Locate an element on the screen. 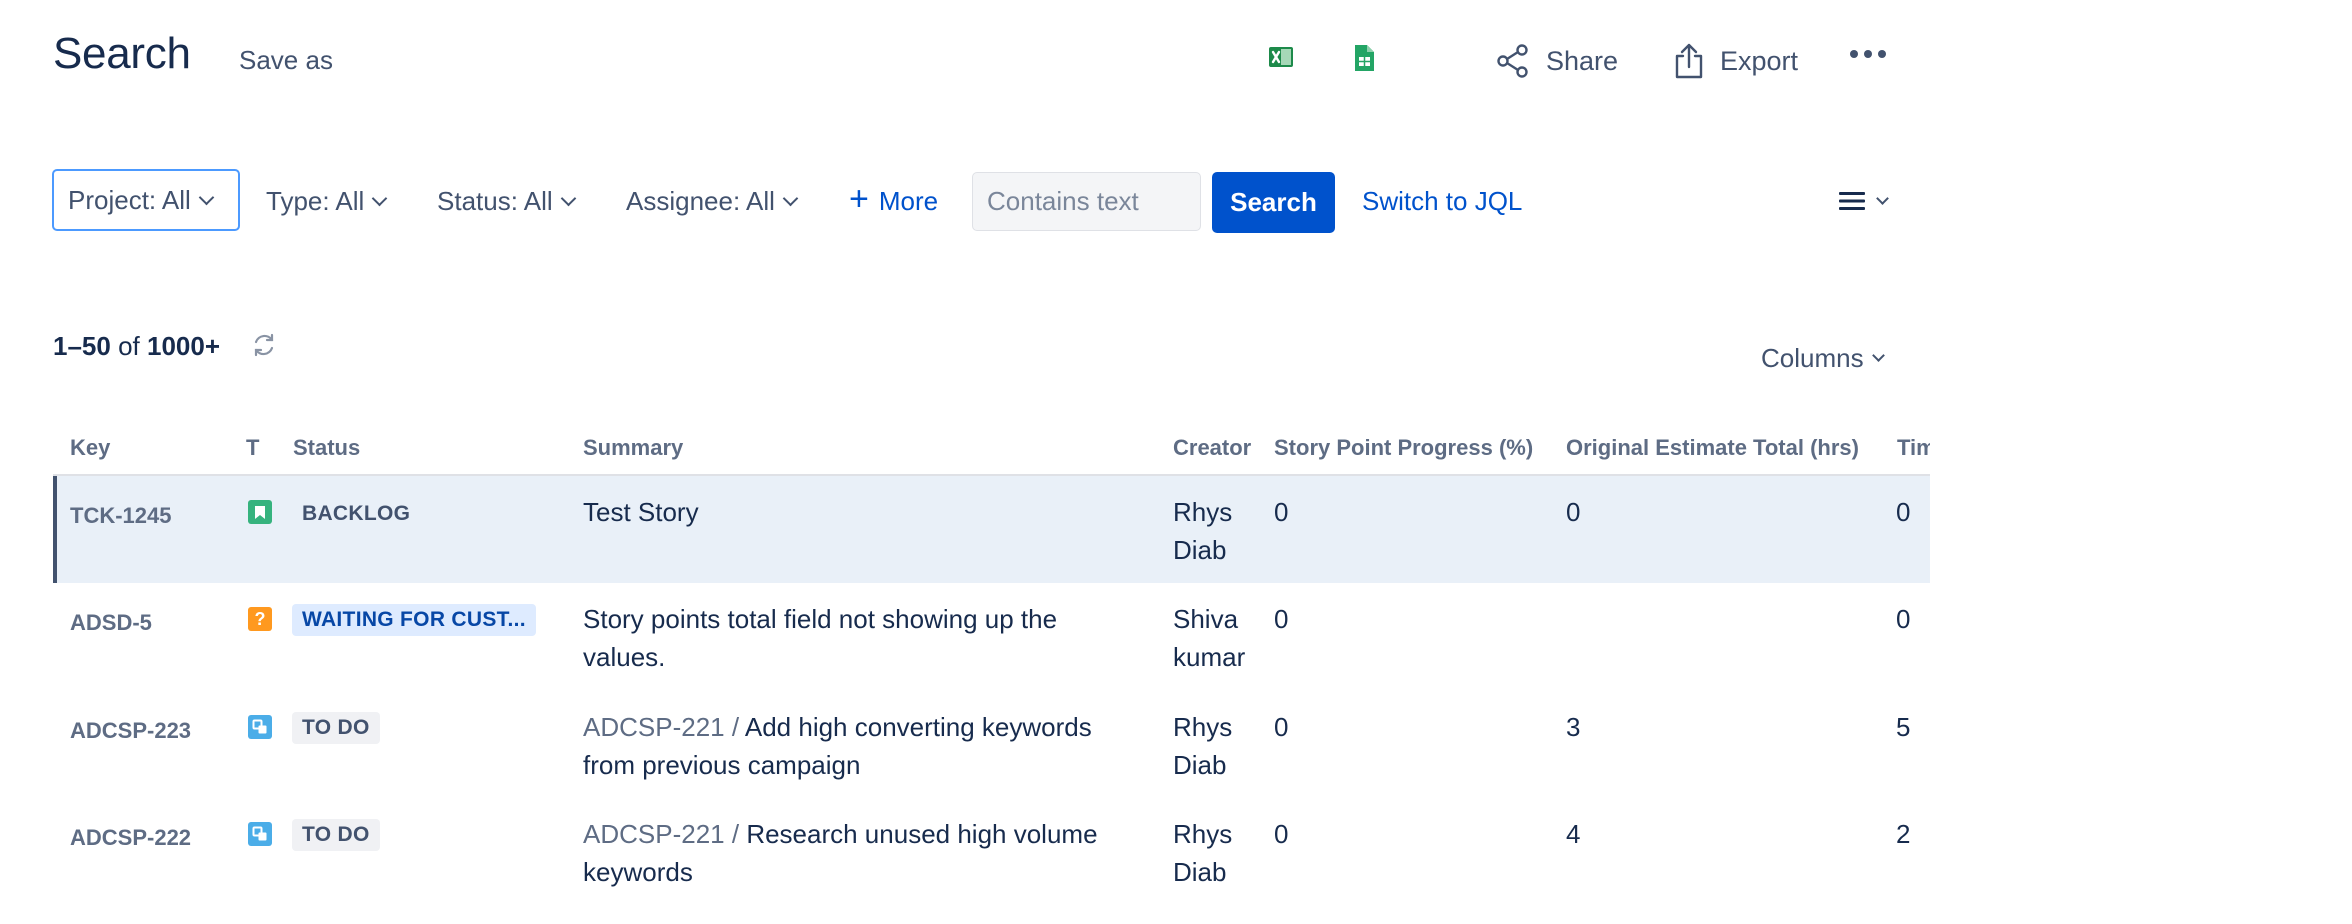 The width and height of the screenshot is (2352, 924). creator: Shiva kumar is located at coordinates (1209, 638).